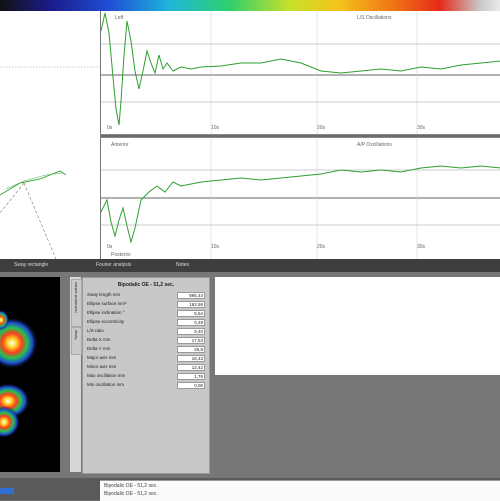  Describe the element at coordinates (146, 341) in the screenshot. I see `metric-row: Delta X mm 17,53` at that location.